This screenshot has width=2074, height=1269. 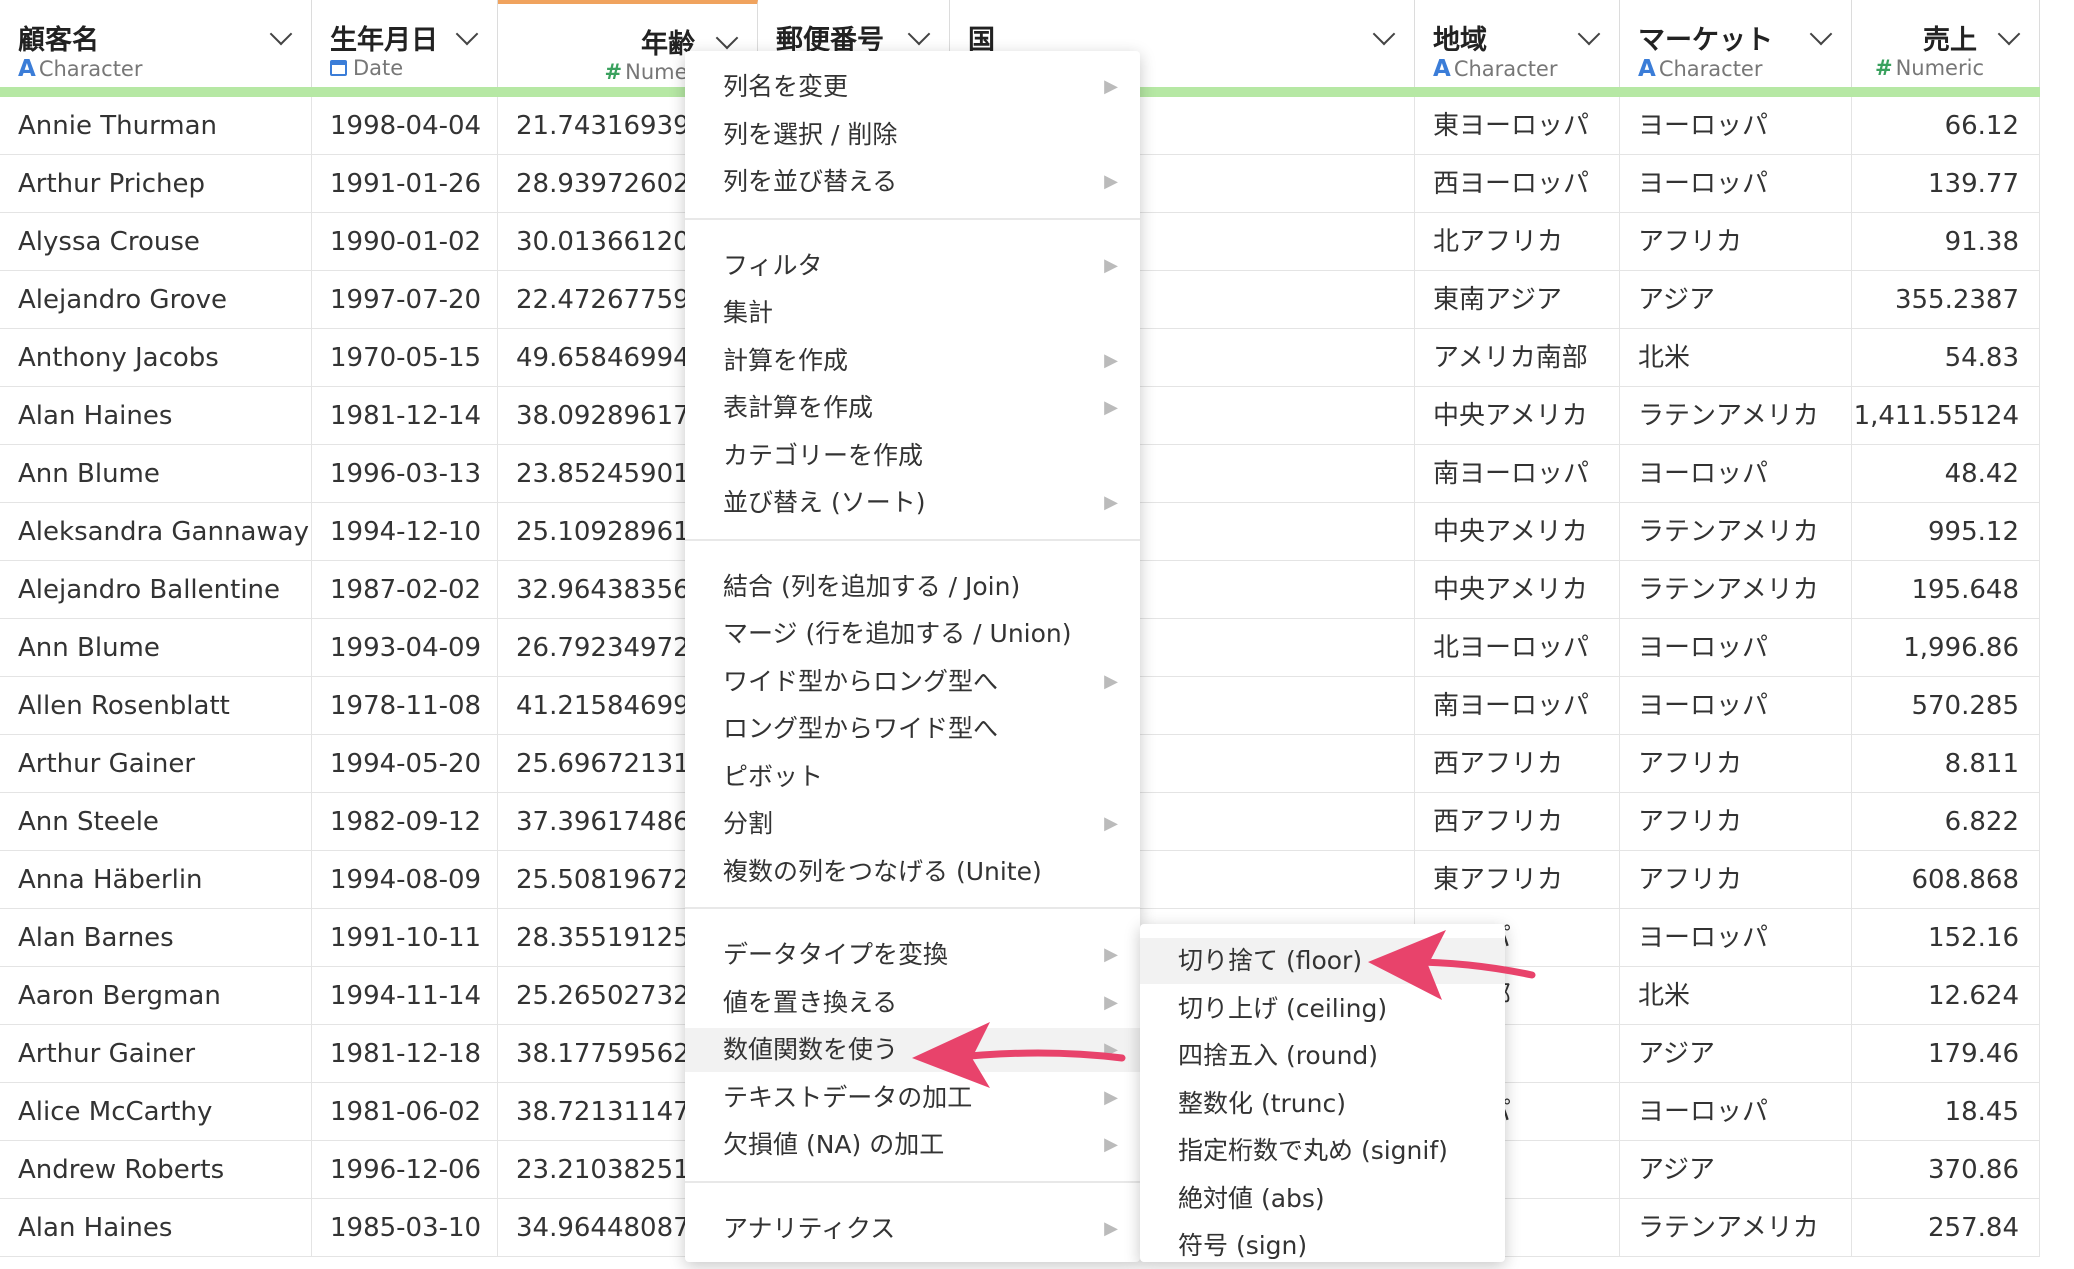 I want to click on menu-item-label: ピボット, so click(x=773, y=776).